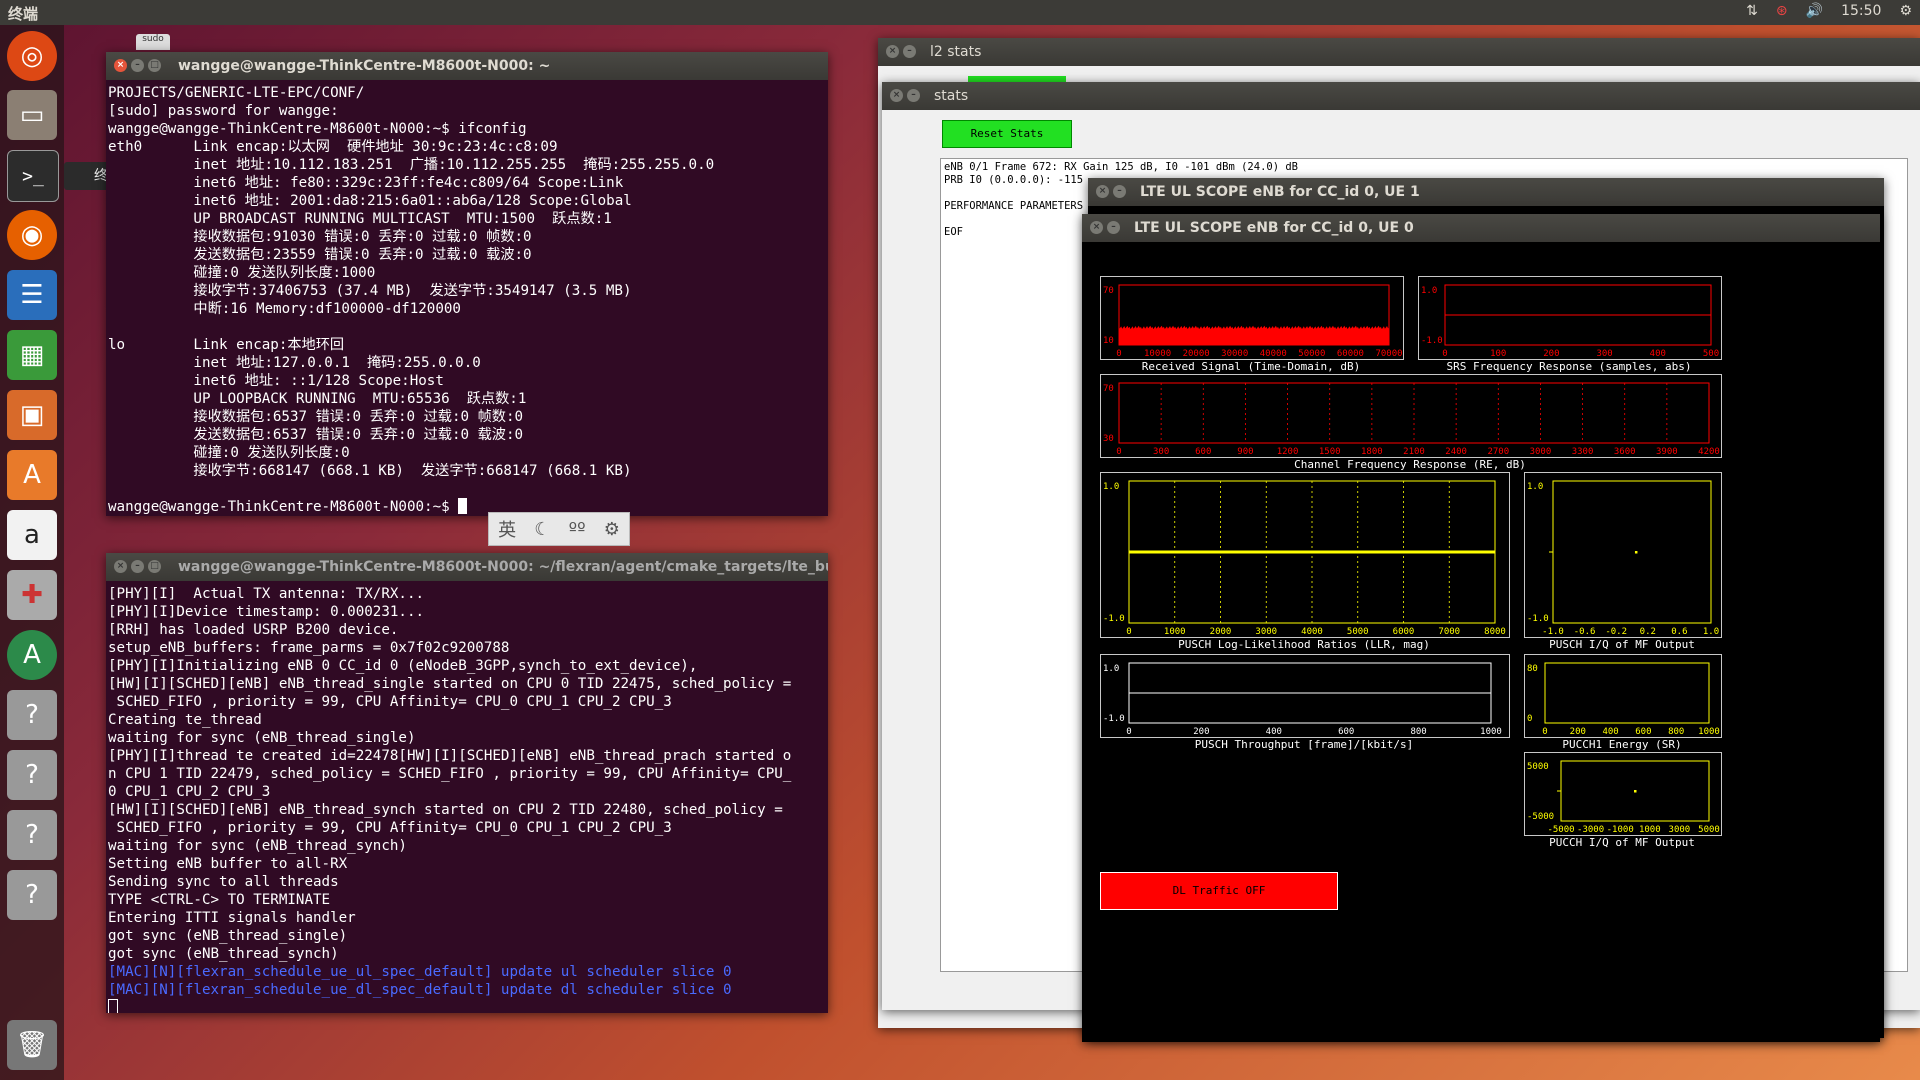  I want to click on scope-ue1-titlebar: × – LTE UL SCOPE eNB for CC_id 0, UE 1, so click(1486, 192).